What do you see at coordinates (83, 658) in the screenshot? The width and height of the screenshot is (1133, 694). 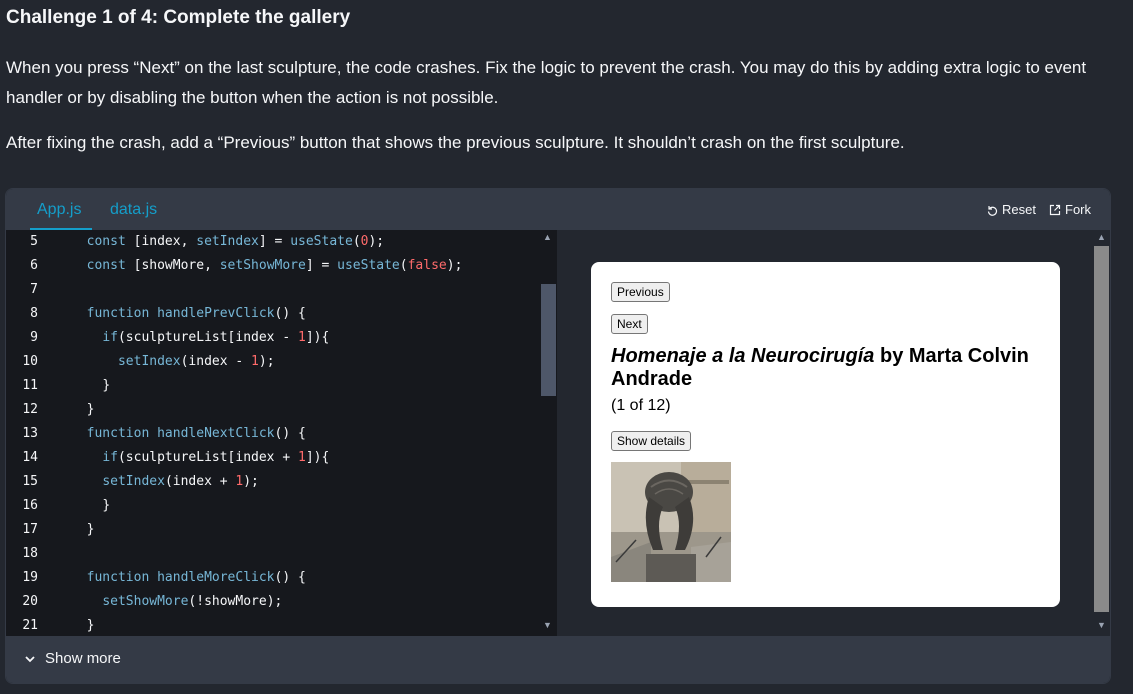 I see `show-more-label: Show more` at bounding box center [83, 658].